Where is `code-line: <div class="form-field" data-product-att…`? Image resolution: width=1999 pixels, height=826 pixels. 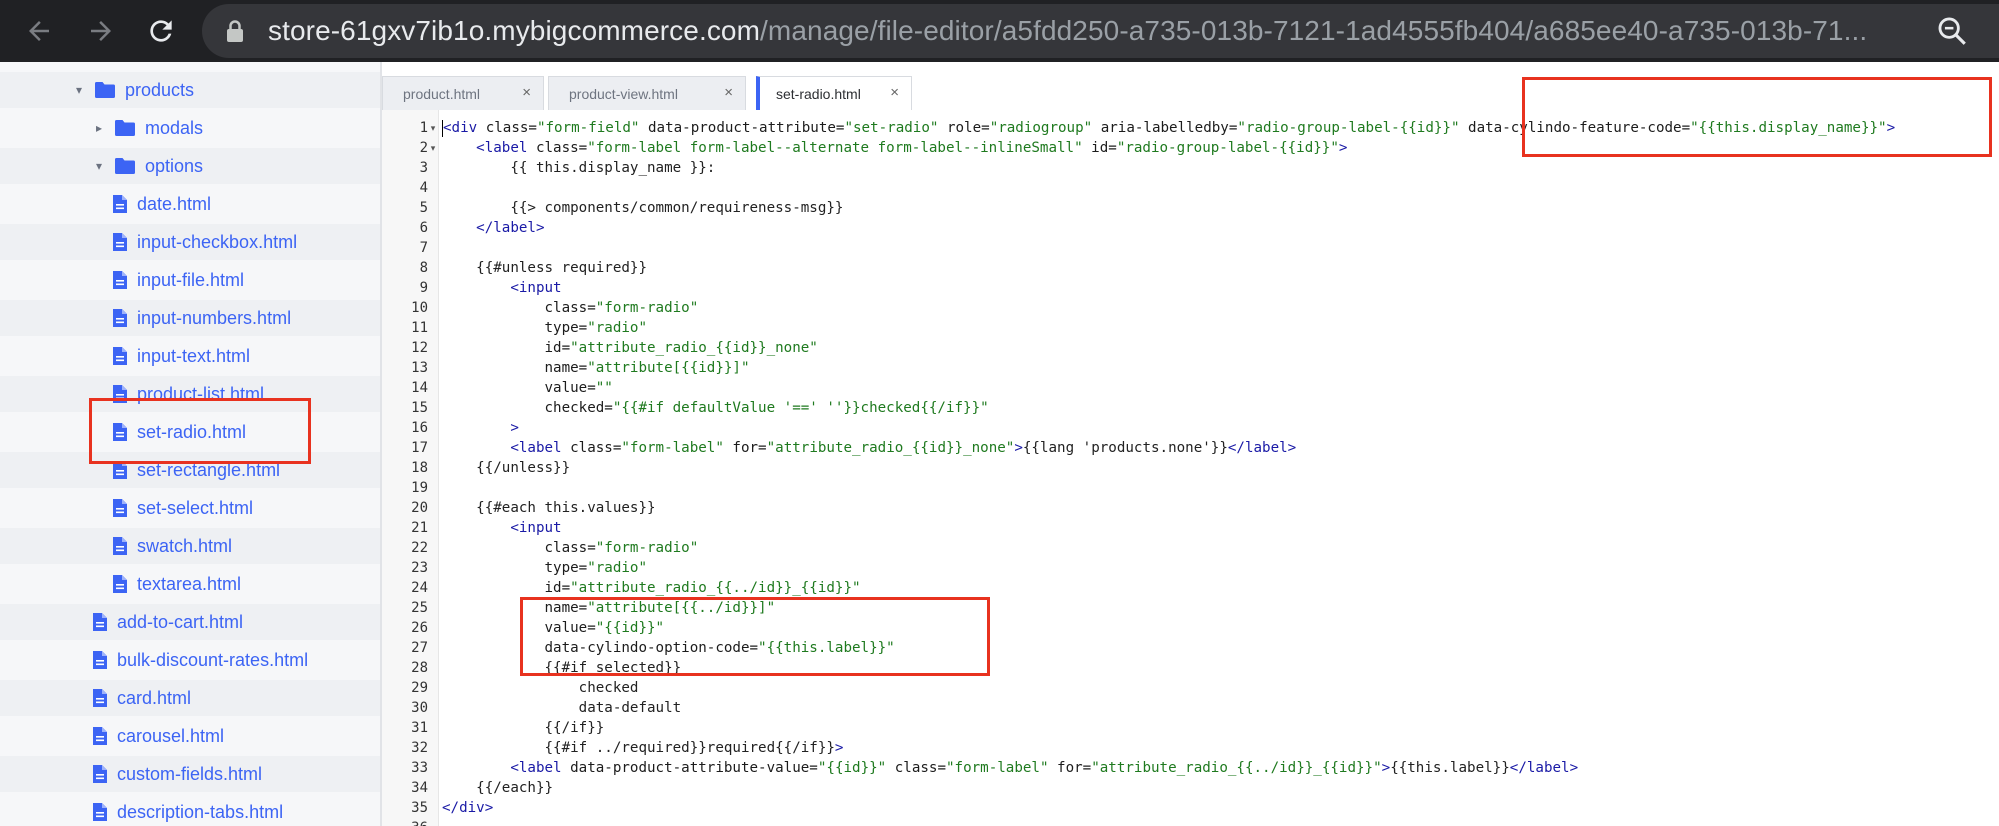
code-line: <div class="form-field" data-product-att… is located at coordinates (1168, 128).